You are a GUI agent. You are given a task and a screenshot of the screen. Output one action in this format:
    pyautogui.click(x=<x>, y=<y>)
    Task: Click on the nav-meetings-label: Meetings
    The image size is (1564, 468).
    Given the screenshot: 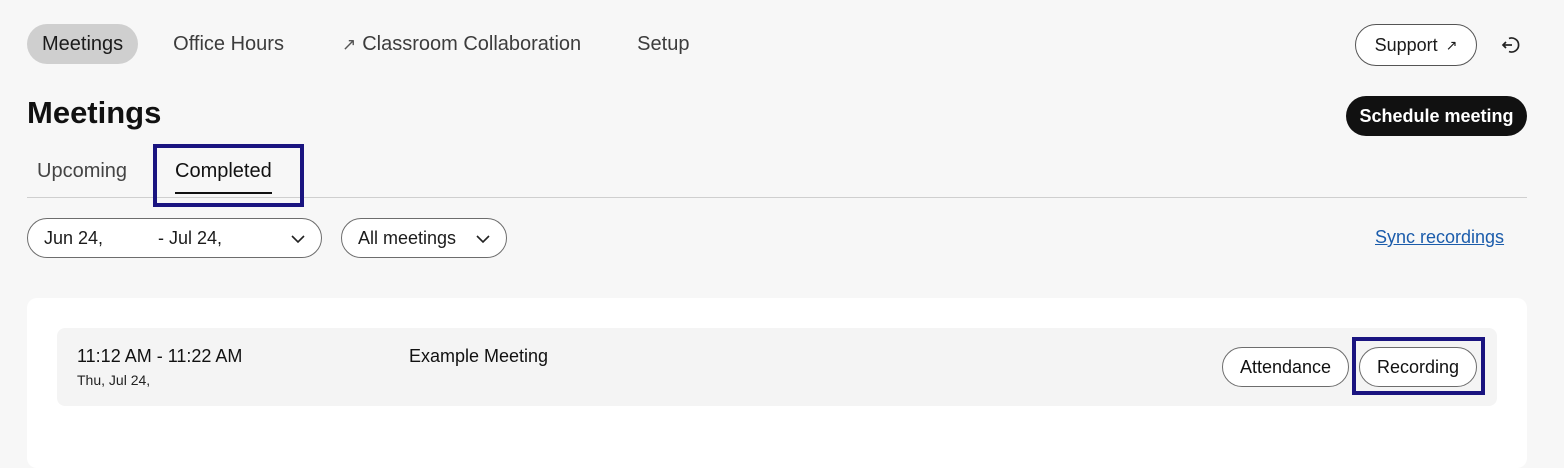 What is the action you would take?
    pyautogui.click(x=83, y=44)
    